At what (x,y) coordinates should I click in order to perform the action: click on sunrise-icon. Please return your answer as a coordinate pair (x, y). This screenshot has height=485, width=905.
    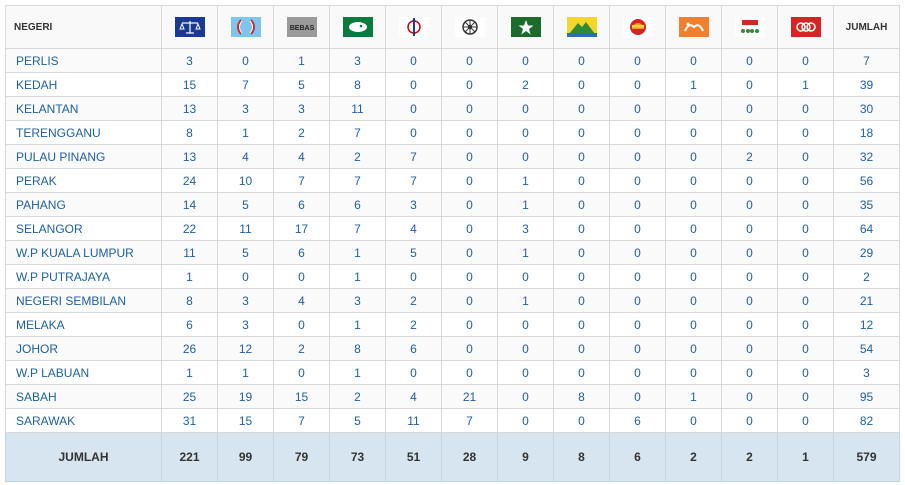
    Looking at the image, I should click on (637, 27).